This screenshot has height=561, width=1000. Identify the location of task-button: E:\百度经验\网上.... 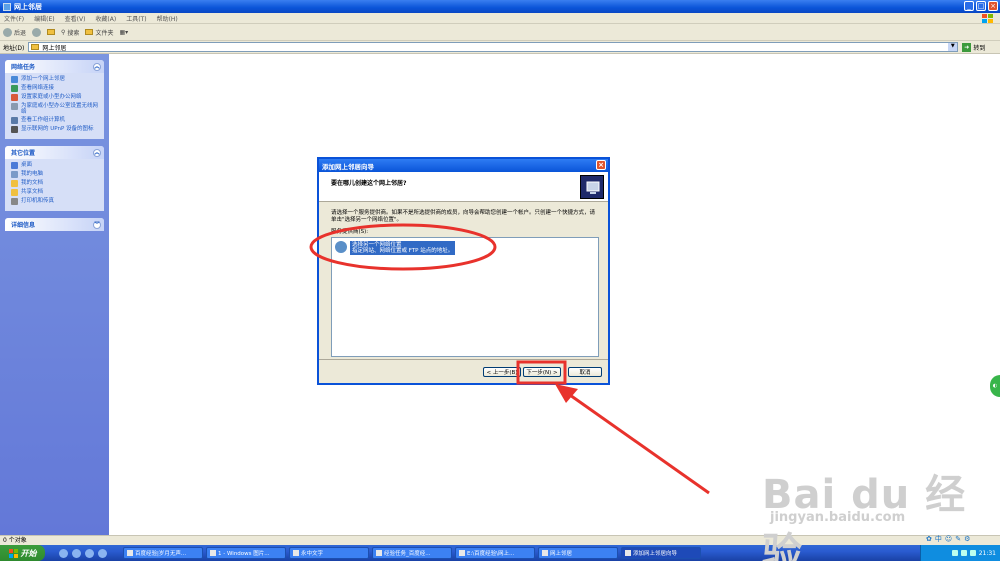
(495, 553).